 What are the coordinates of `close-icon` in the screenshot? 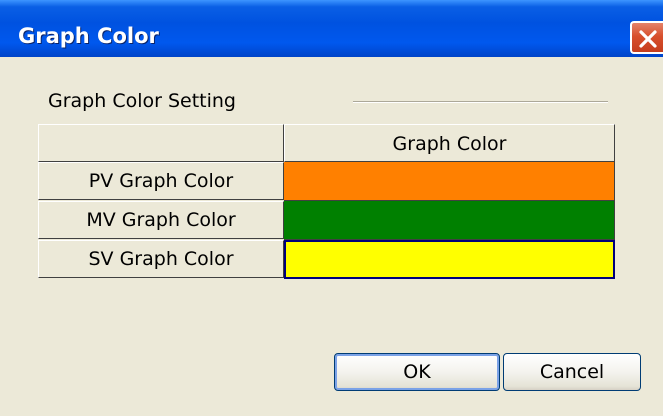 It's located at (648, 39).